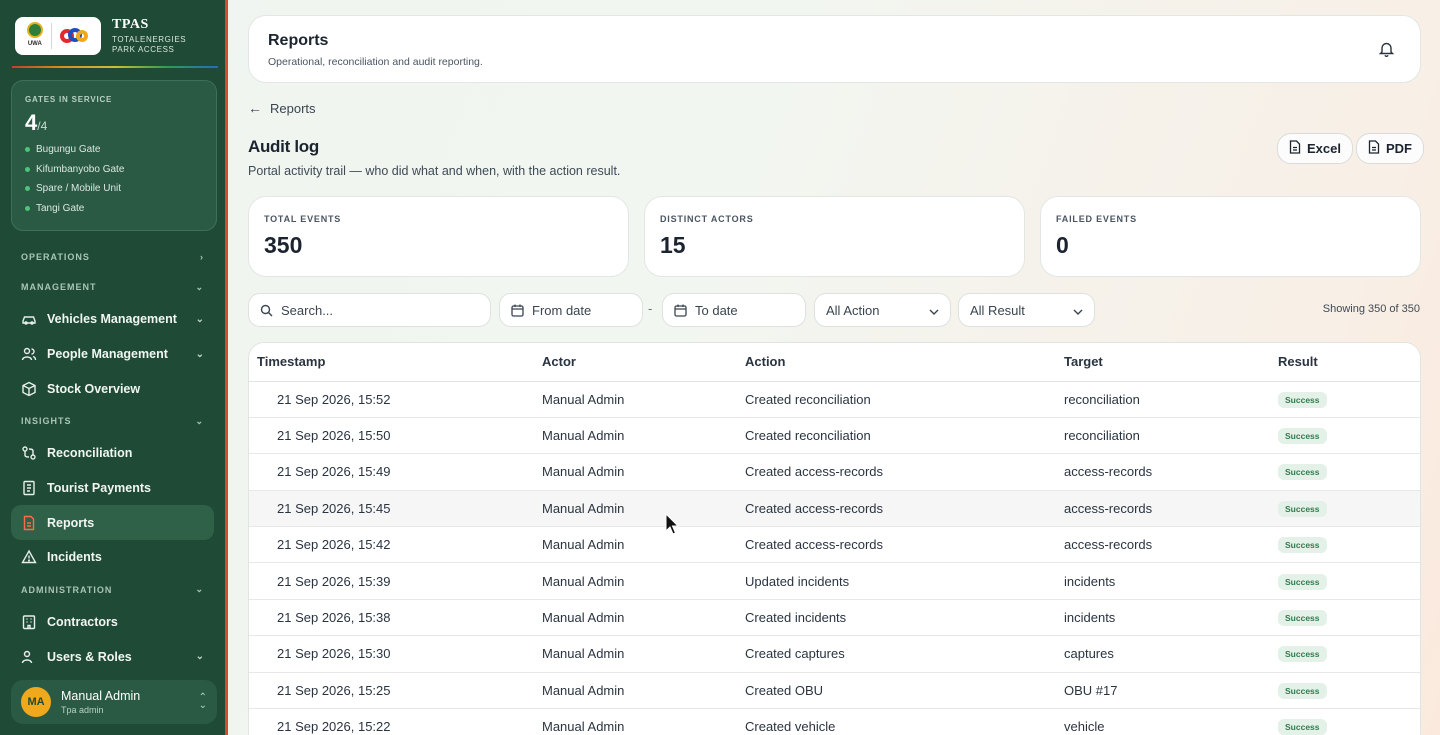 This screenshot has width=1440, height=735. What do you see at coordinates (29, 453) in the screenshot?
I see `reconcile-icon` at bounding box center [29, 453].